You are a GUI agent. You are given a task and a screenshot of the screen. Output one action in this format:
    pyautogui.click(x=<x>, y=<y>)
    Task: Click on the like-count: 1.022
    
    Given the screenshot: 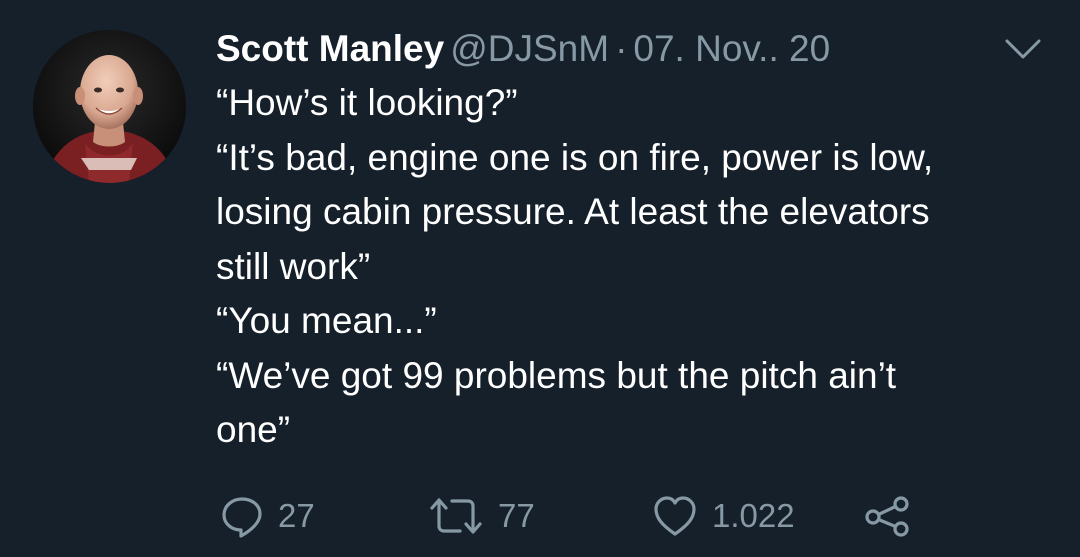 What is the action you would take?
    pyautogui.click(x=753, y=515)
    